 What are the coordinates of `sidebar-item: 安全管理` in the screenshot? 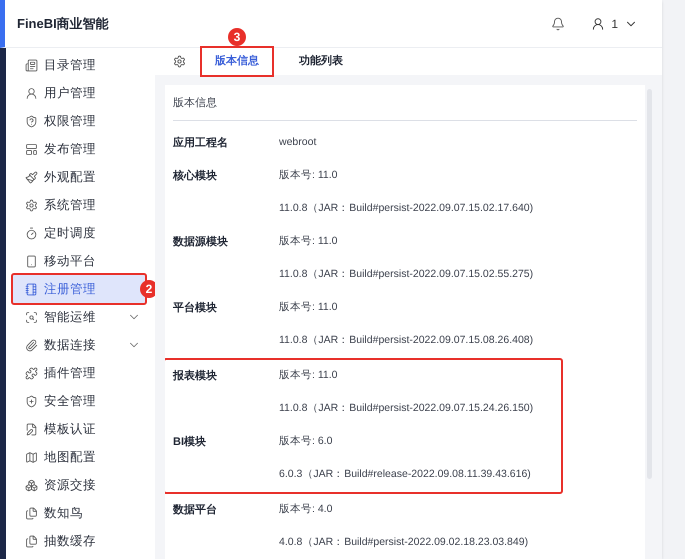 It's located at (79, 401).